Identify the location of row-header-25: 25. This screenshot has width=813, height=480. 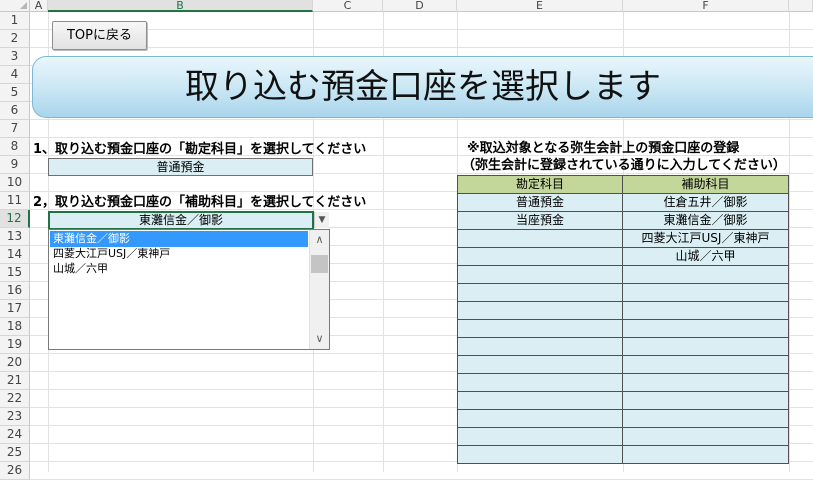
(15, 453).